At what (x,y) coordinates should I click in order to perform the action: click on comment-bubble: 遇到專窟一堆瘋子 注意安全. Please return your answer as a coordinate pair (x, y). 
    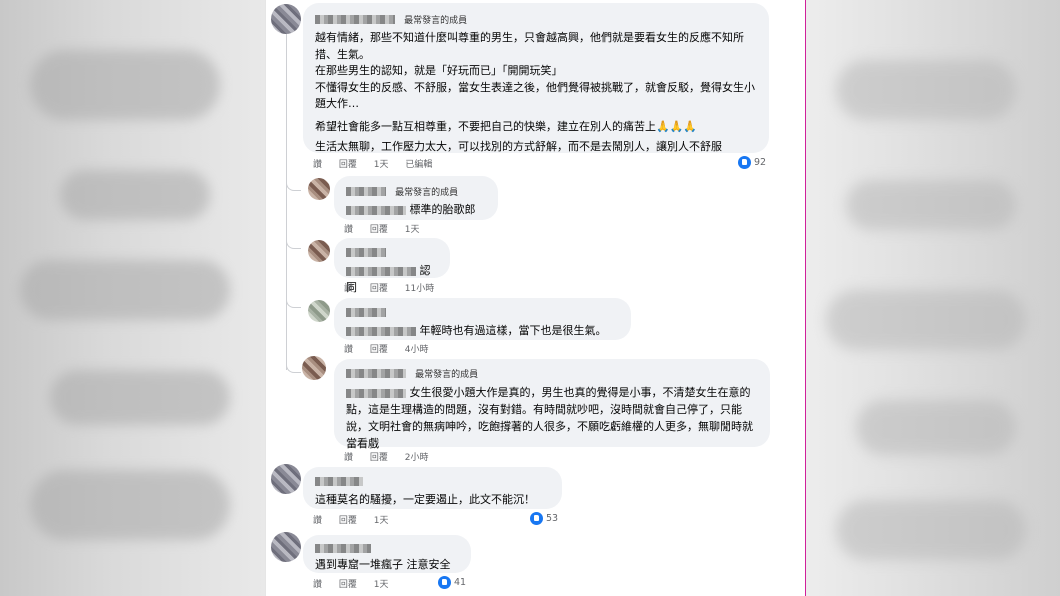
    Looking at the image, I should click on (387, 554).